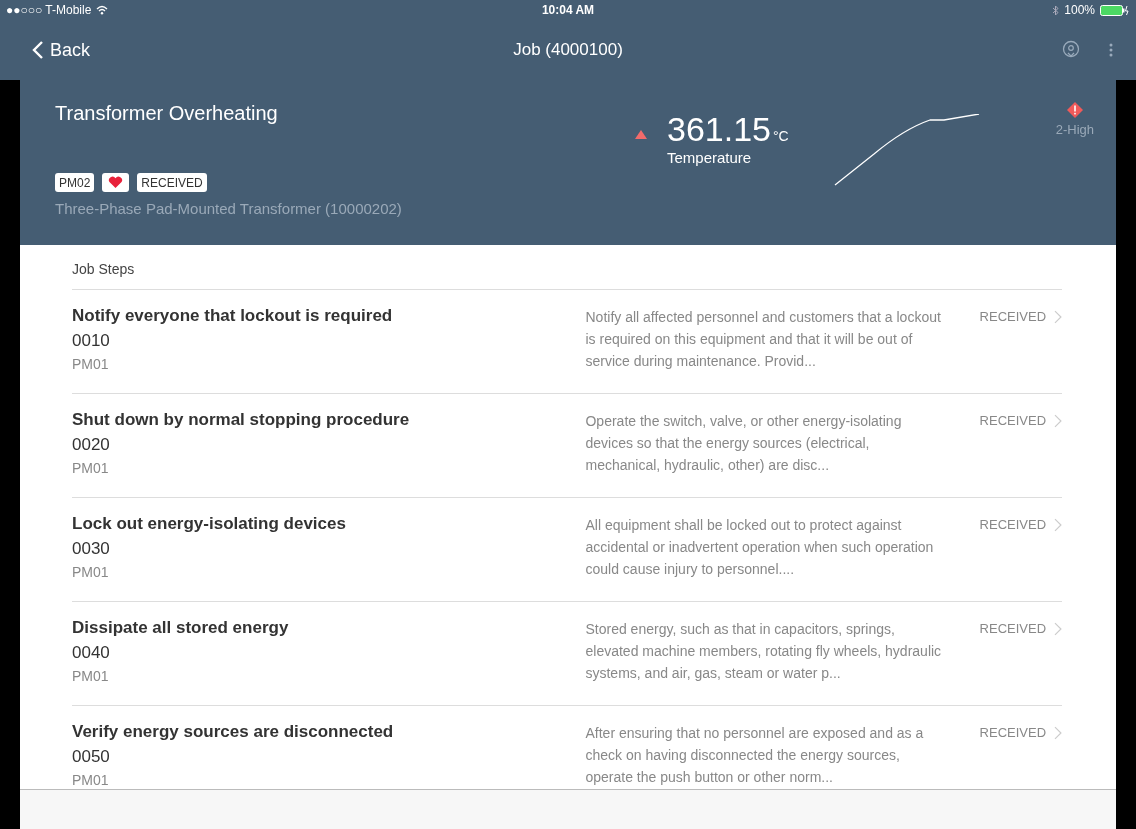  What do you see at coordinates (75, 182) in the screenshot?
I see `tag-label: PM02` at bounding box center [75, 182].